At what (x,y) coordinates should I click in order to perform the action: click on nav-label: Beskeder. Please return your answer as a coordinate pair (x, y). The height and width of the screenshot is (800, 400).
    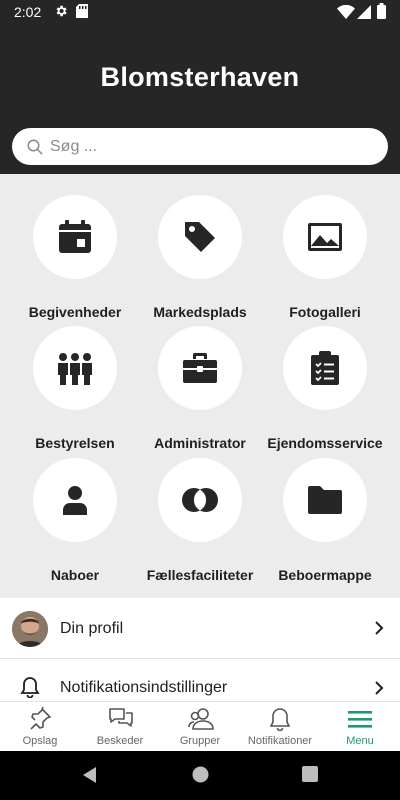
    Looking at the image, I should click on (120, 741).